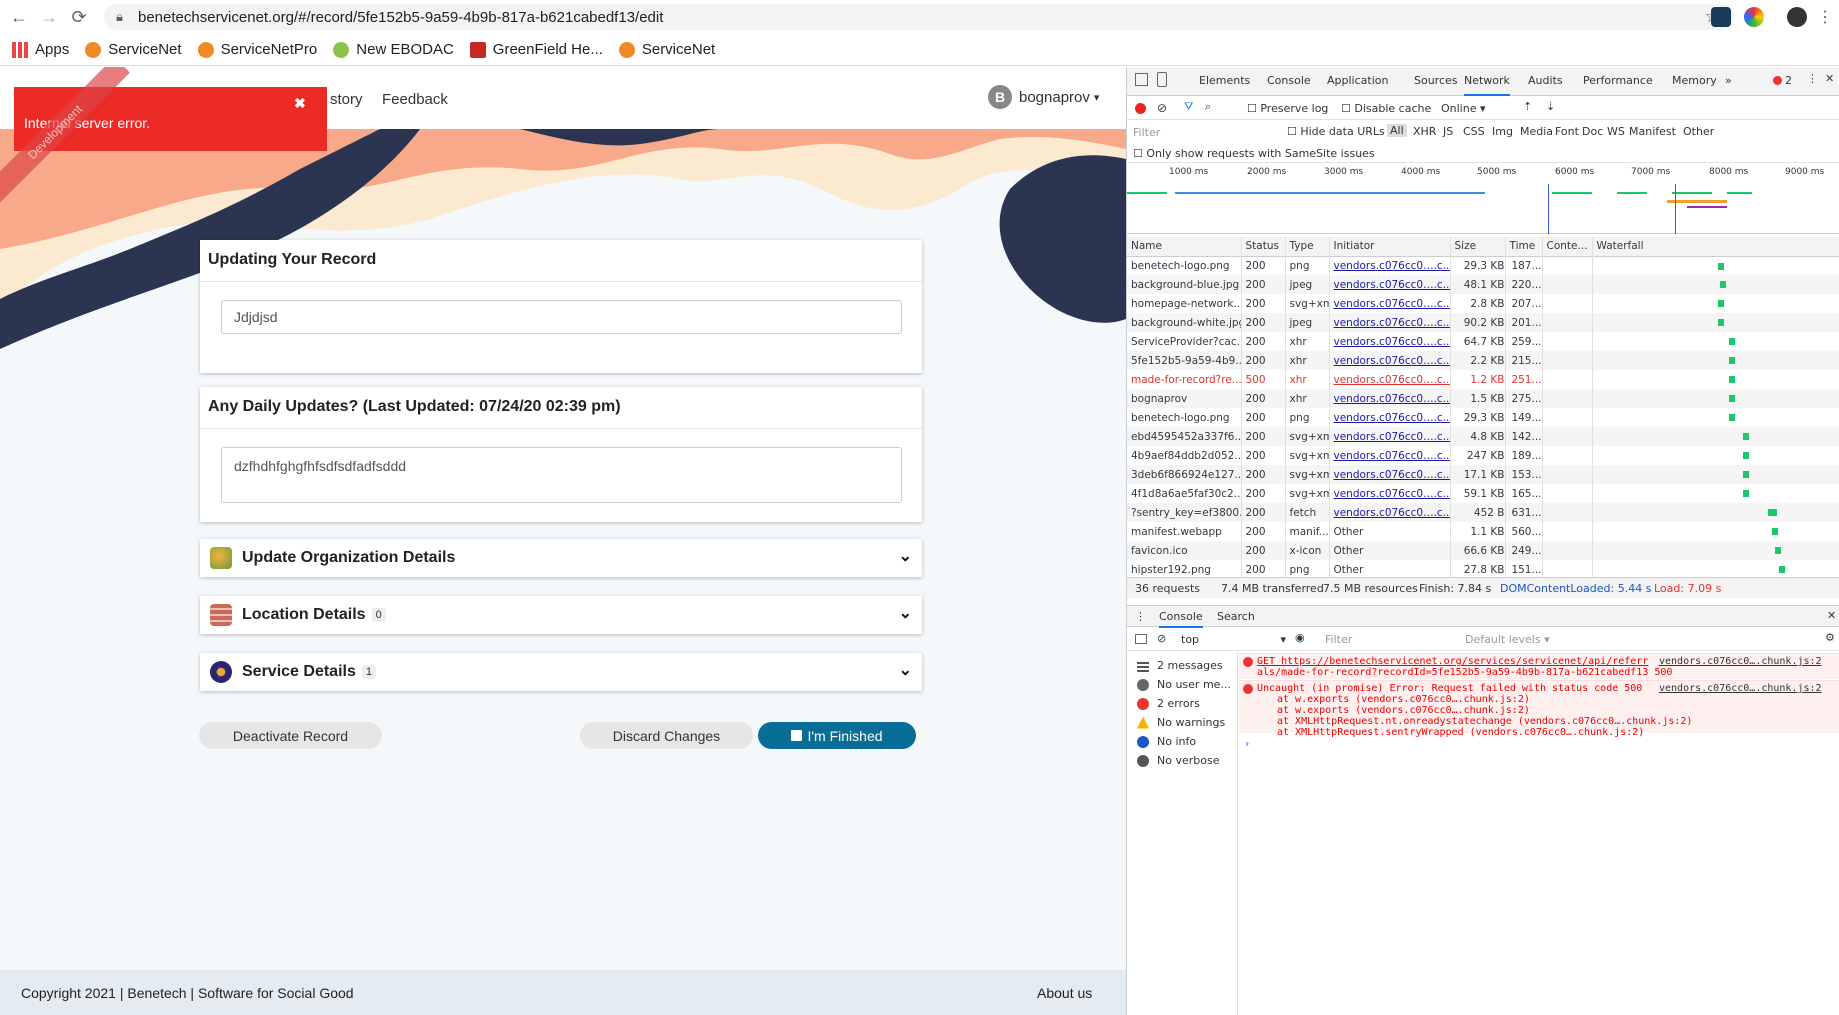 The width and height of the screenshot is (1839, 1015). I want to click on error-count-icon: 2, so click(1782, 80).